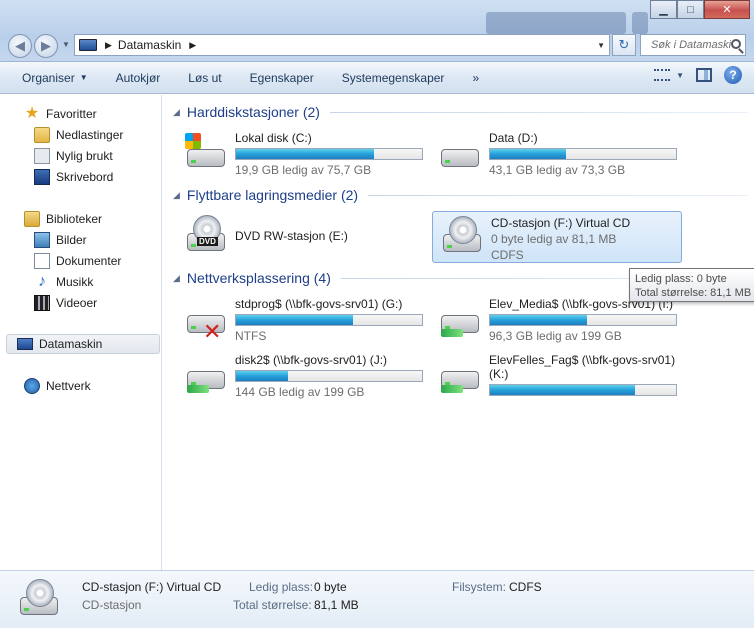  Describe the element at coordinates (48, 77) in the screenshot. I see `organize-label: Organiser` at that location.